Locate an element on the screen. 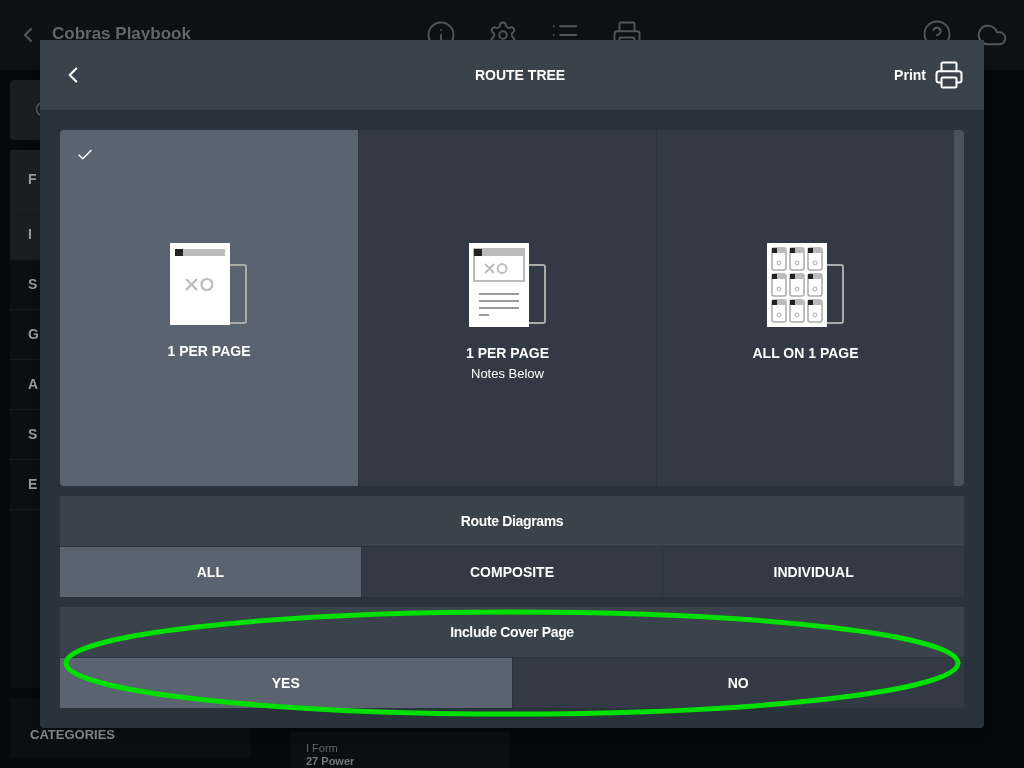 The width and height of the screenshot is (1024, 768). dialog-title: ROUTE TREE is located at coordinates (520, 75).